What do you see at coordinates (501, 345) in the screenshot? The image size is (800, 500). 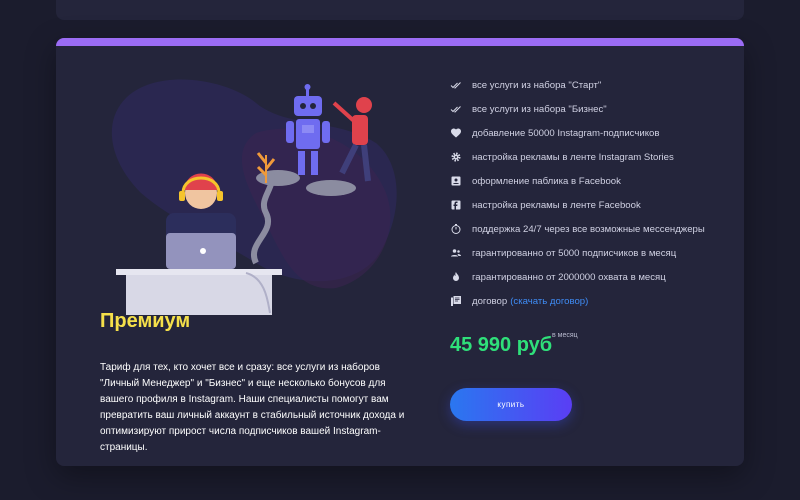 I see `plan-price: 45 990 руб` at bounding box center [501, 345].